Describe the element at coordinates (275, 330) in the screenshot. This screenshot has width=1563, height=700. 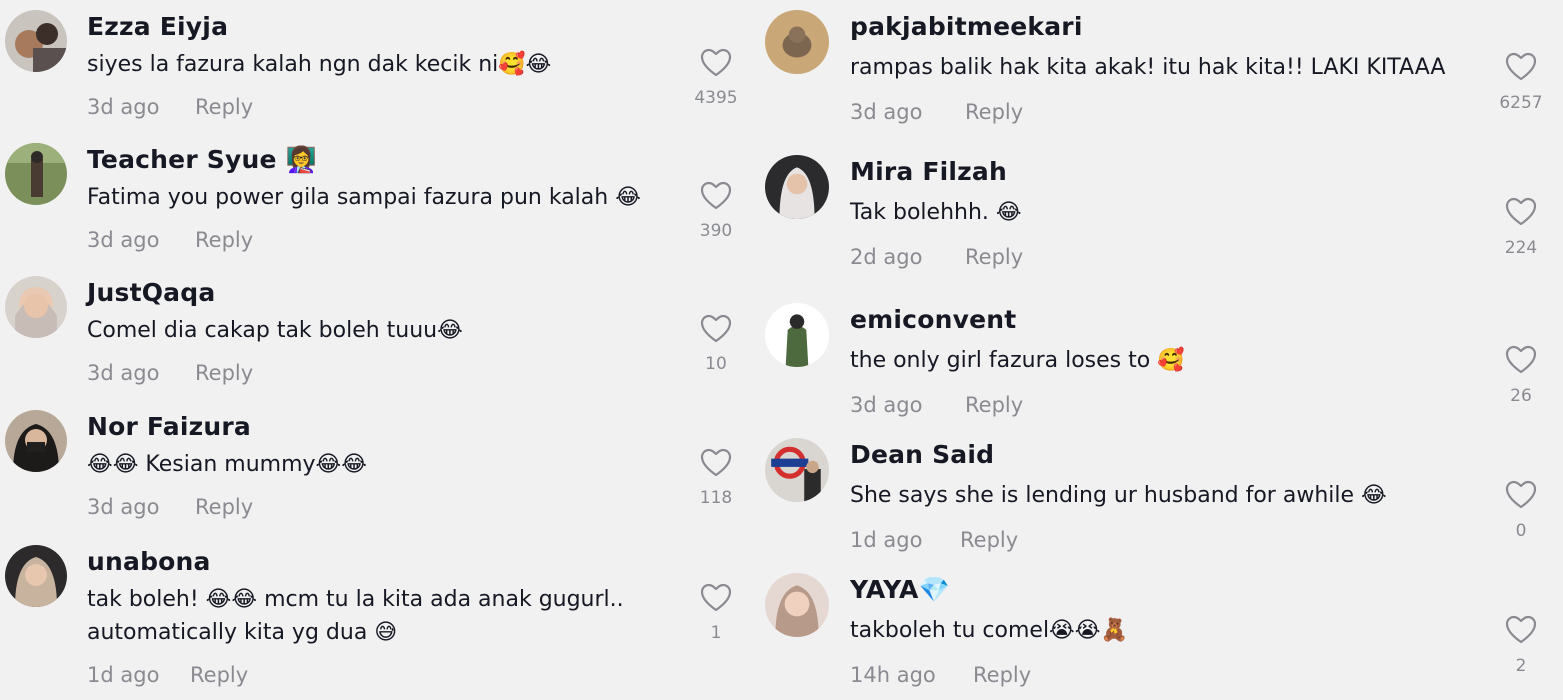
I see `comment-text: Comel dia cakap tak boleh tuuu😂` at that location.